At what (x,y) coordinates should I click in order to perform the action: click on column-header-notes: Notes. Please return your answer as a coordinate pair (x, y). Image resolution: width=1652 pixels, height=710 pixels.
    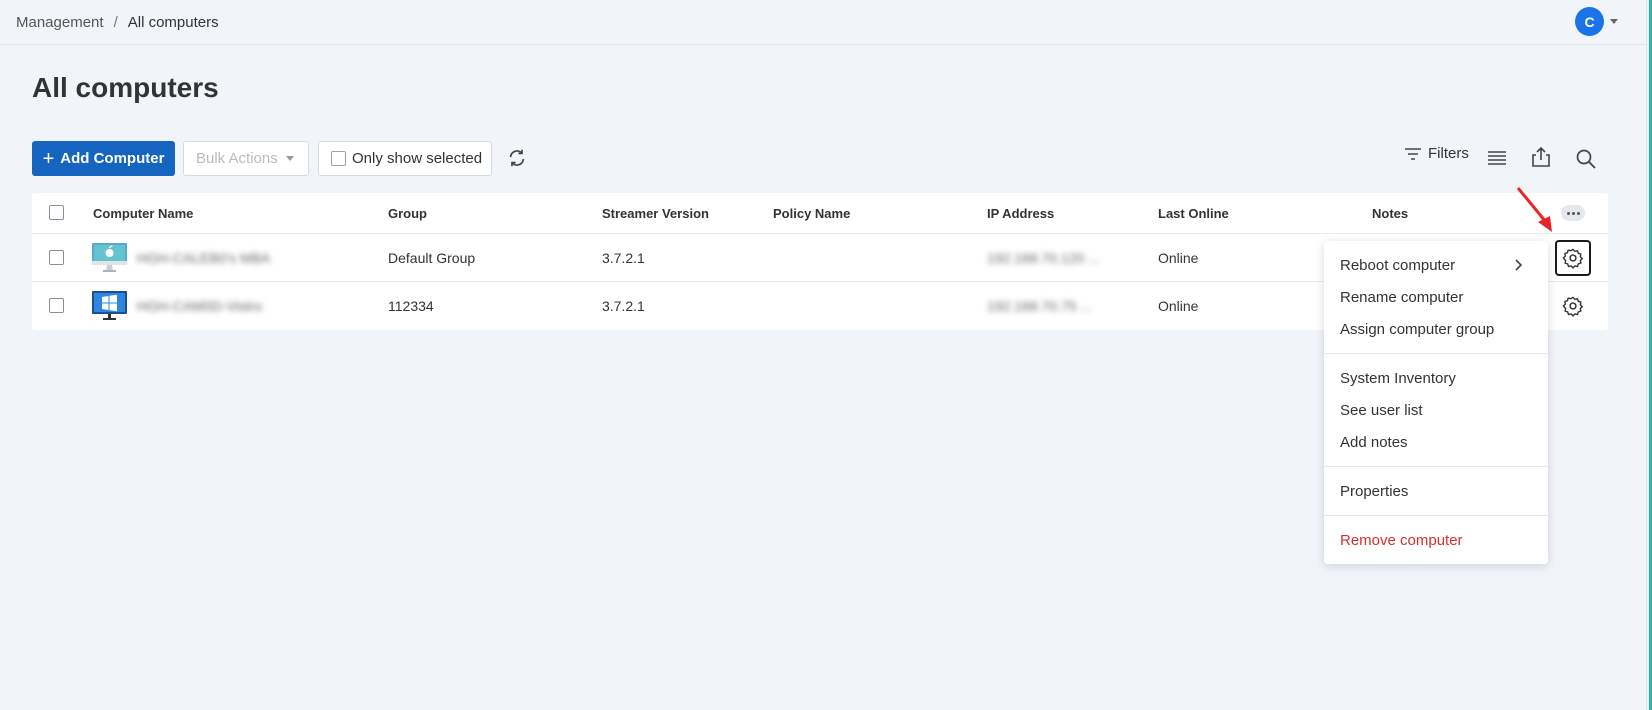
    Looking at the image, I should click on (1390, 213).